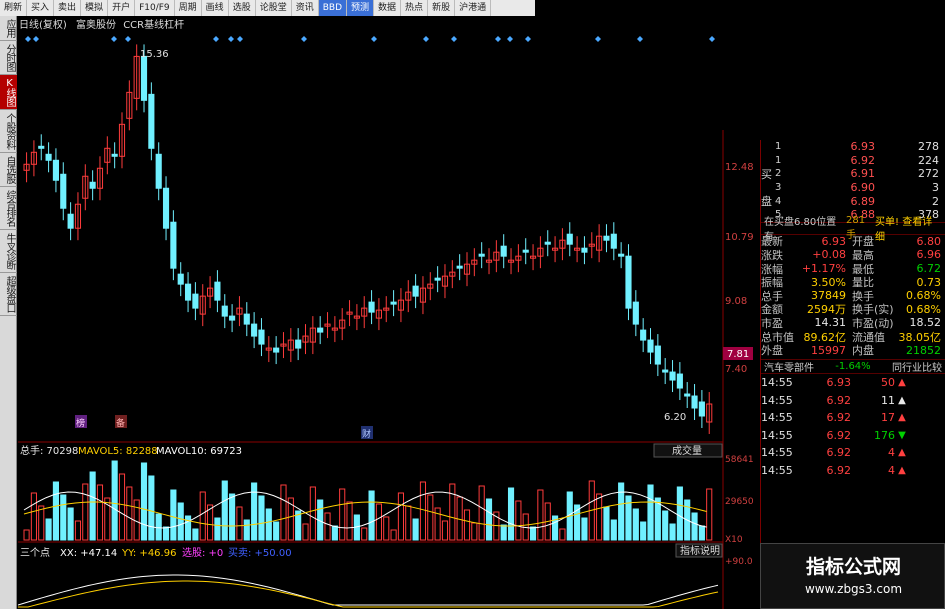 The width and height of the screenshot is (945, 609). I want to click on menu-item-5: F10/F9, so click(155, 8).